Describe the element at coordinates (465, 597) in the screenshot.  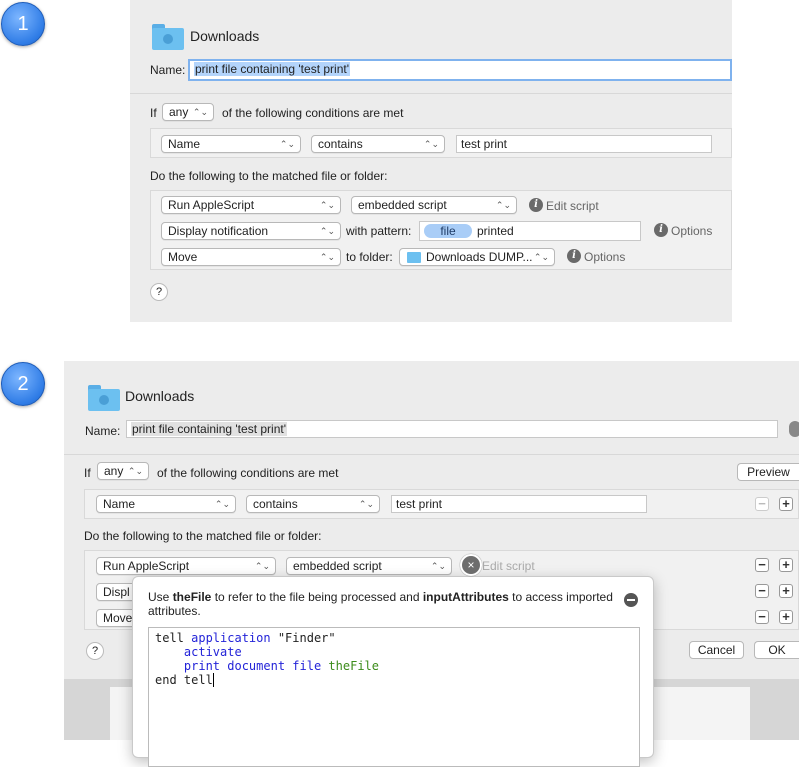
I see `help-var-inputattributes: inputAttributes` at that location.